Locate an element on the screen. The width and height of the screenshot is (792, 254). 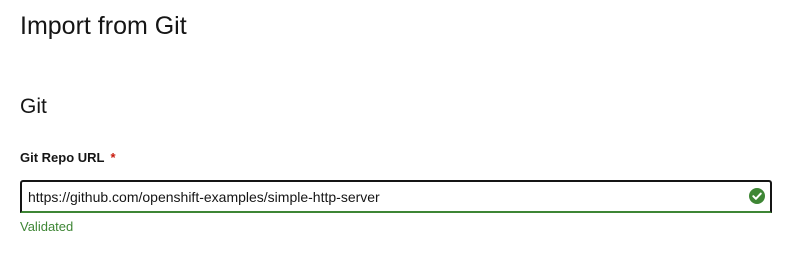
git-repo-url-input is located at coordinates (396, 196).